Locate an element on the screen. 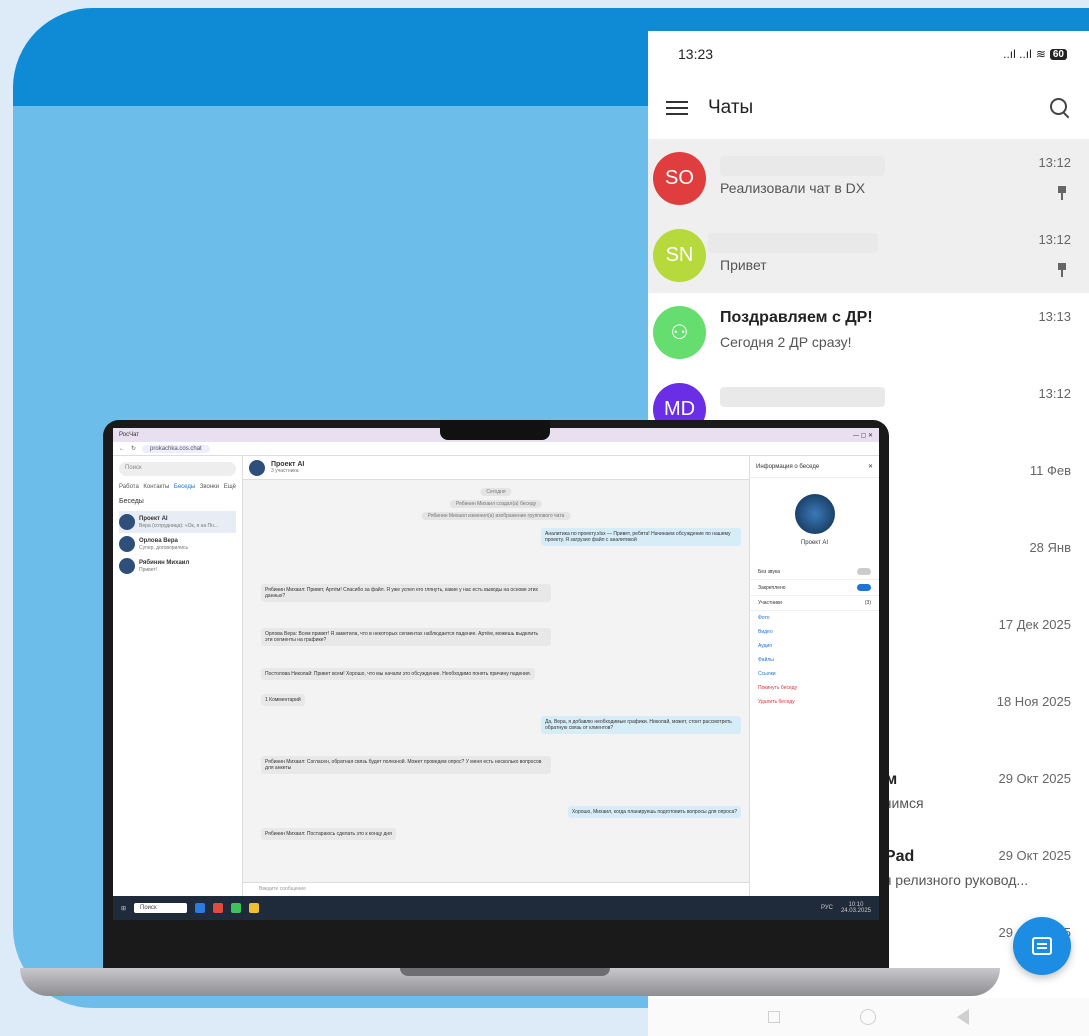 Image resolution: width=1089 pixels, height=1036 pixels. taskbar-lang: РУС is located at coordinates (826, 908).